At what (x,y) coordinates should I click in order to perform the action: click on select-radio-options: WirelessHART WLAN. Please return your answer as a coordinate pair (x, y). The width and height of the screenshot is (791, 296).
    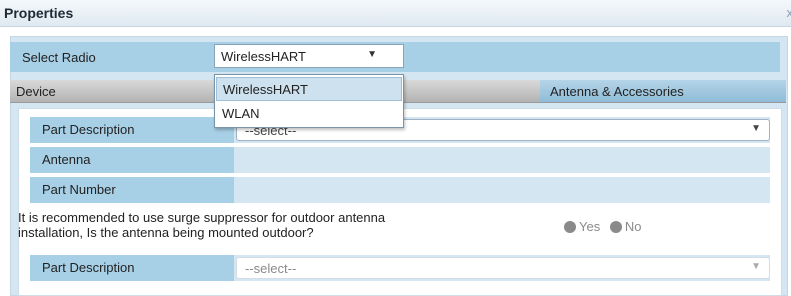
    Looking at the image, I should click on (309, 101).